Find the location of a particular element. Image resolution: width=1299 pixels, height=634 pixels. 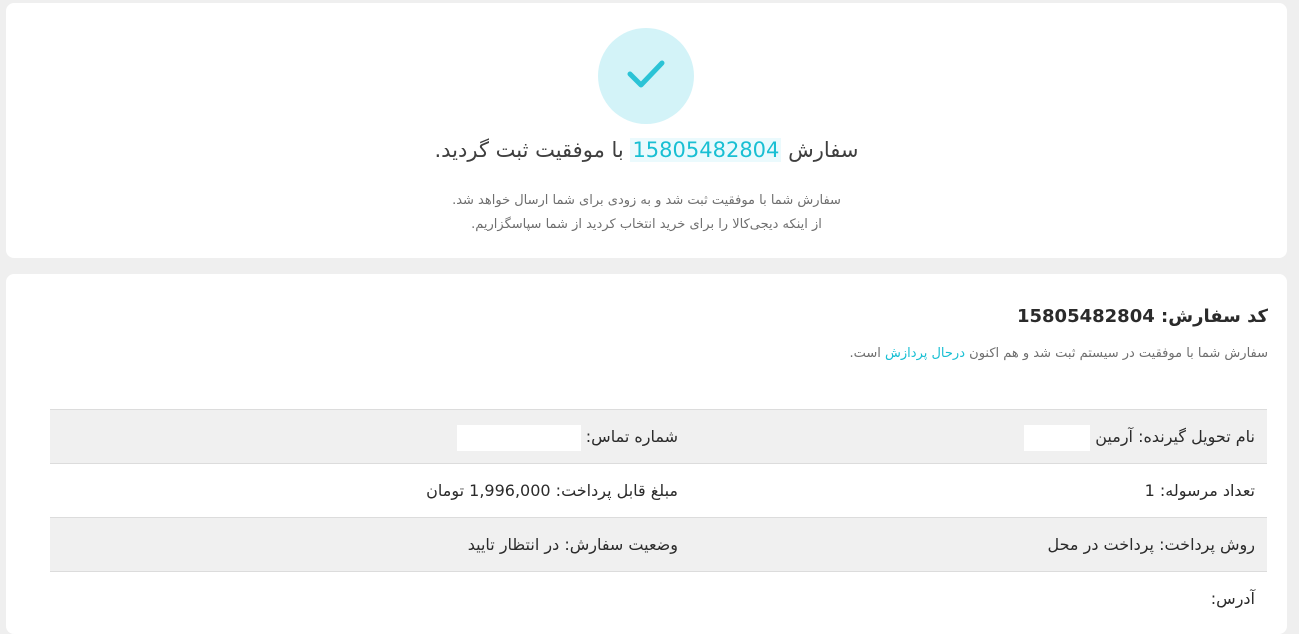

success-circle is located at coordinates (646, 76).